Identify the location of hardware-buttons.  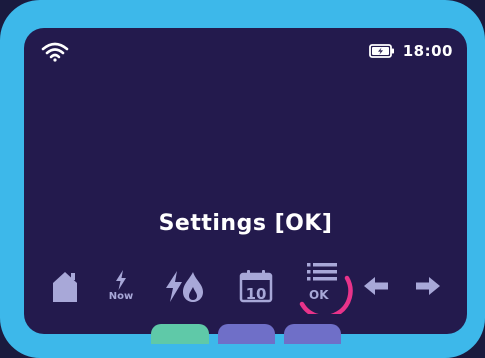
(242, 341).